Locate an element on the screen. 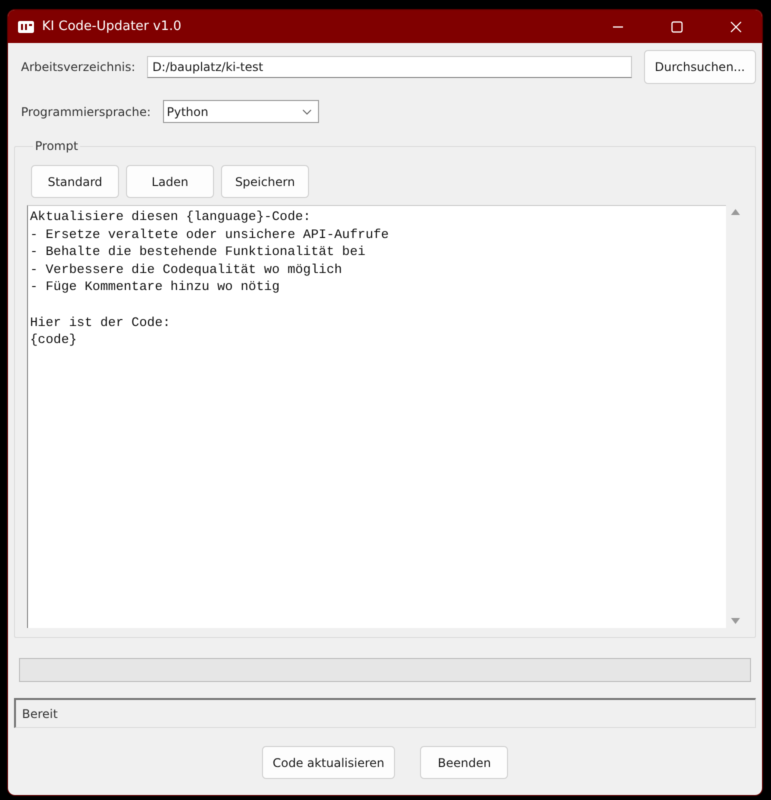  action-button: Code aktualisieren is located at coordinates (329, 762).